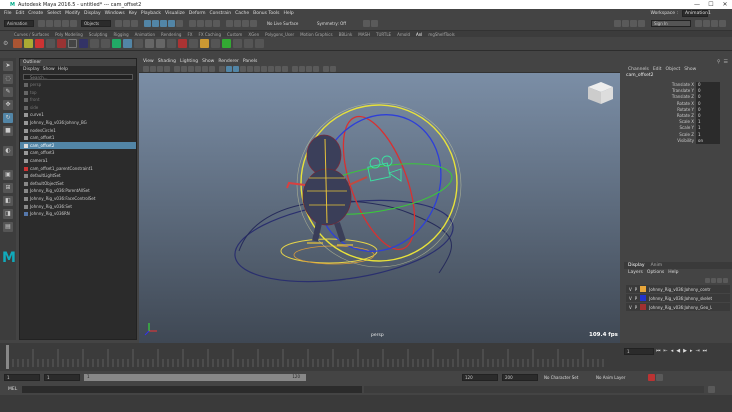 The height and width of the screenshot is (412, 732). What do you see at coordinates (189, 34) in the screenshot?
I see `shelf-tab-fx: FX` at bounding box center [189, 34].